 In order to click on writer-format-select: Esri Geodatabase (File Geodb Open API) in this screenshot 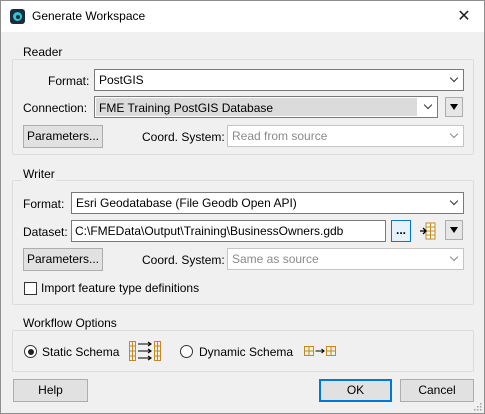, I will do `click(267, 203)`.